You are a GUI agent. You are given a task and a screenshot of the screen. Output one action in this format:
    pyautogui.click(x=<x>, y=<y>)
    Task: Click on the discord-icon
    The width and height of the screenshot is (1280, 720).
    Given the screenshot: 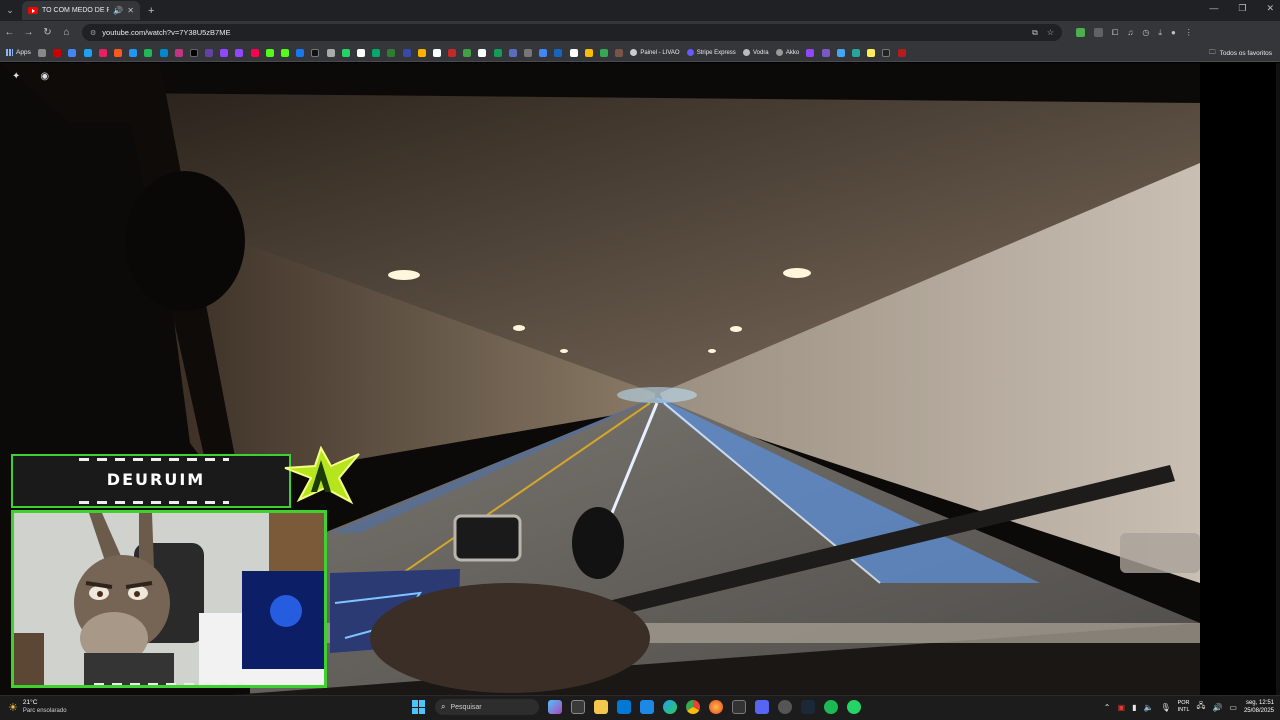 What is the action you would take?
    pyautogui.click(x=762, y=707)
    